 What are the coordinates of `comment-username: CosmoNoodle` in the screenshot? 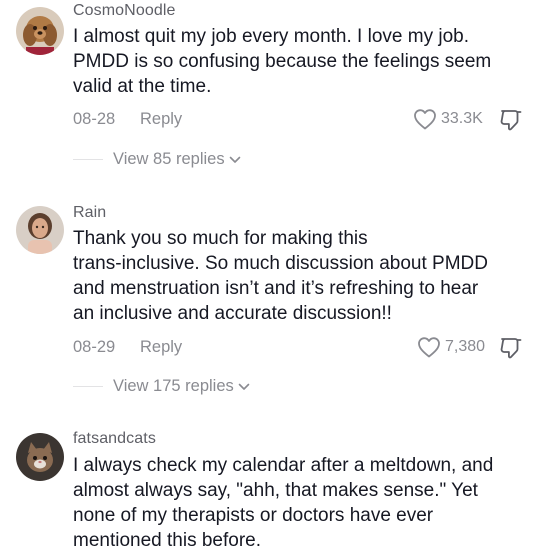 It's located at (124, 11).